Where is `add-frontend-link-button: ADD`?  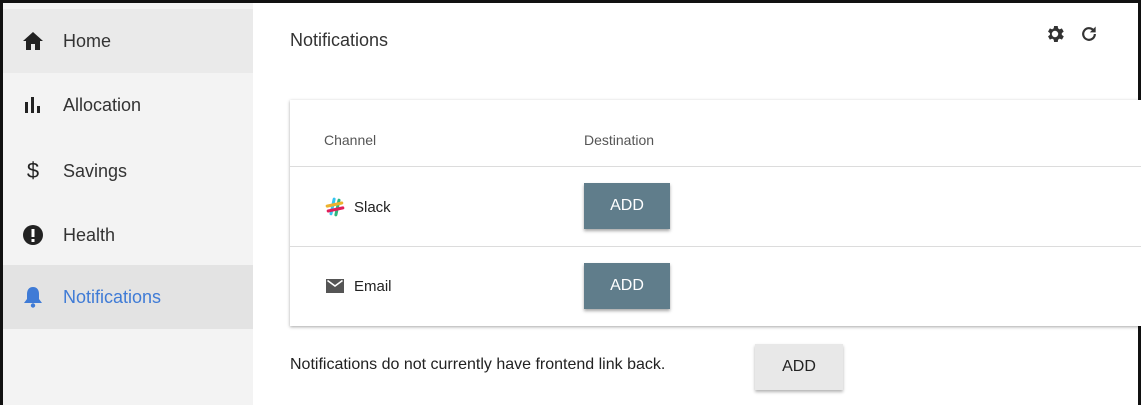 add-frontend-link-button: ADD is located at coordinates (799, 367).